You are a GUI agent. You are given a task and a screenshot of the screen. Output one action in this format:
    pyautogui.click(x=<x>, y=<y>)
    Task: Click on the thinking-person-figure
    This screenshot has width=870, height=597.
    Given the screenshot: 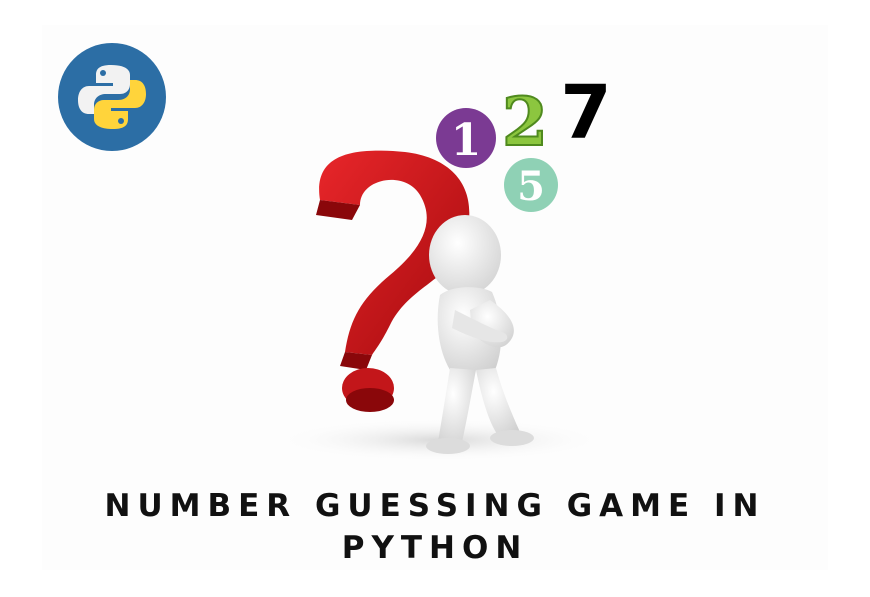 What is the action you would take?
    pyautogui.click(x=480, y=334)
    